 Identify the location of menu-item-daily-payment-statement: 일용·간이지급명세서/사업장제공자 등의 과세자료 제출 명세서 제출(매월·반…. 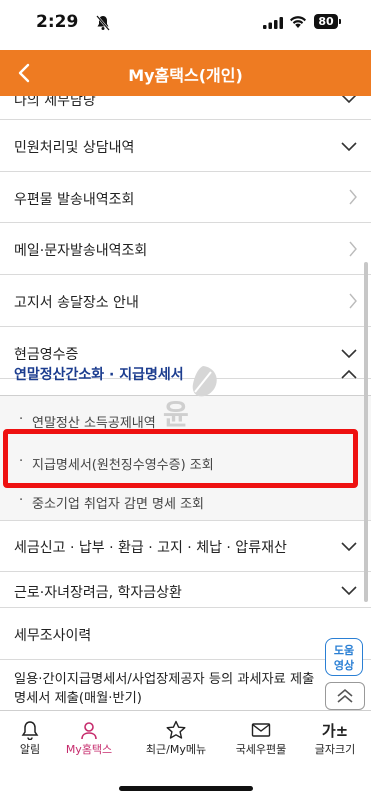
(185, 685).